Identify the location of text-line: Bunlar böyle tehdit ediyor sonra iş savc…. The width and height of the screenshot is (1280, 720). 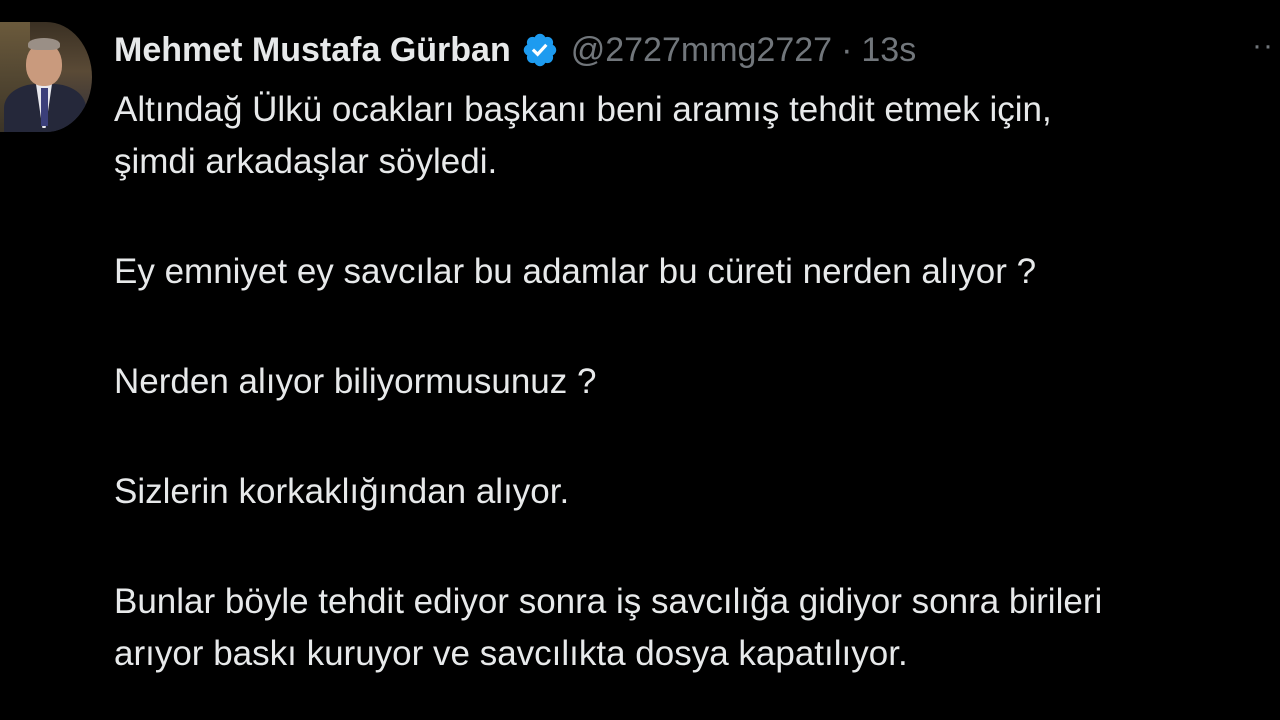
(608, 601).